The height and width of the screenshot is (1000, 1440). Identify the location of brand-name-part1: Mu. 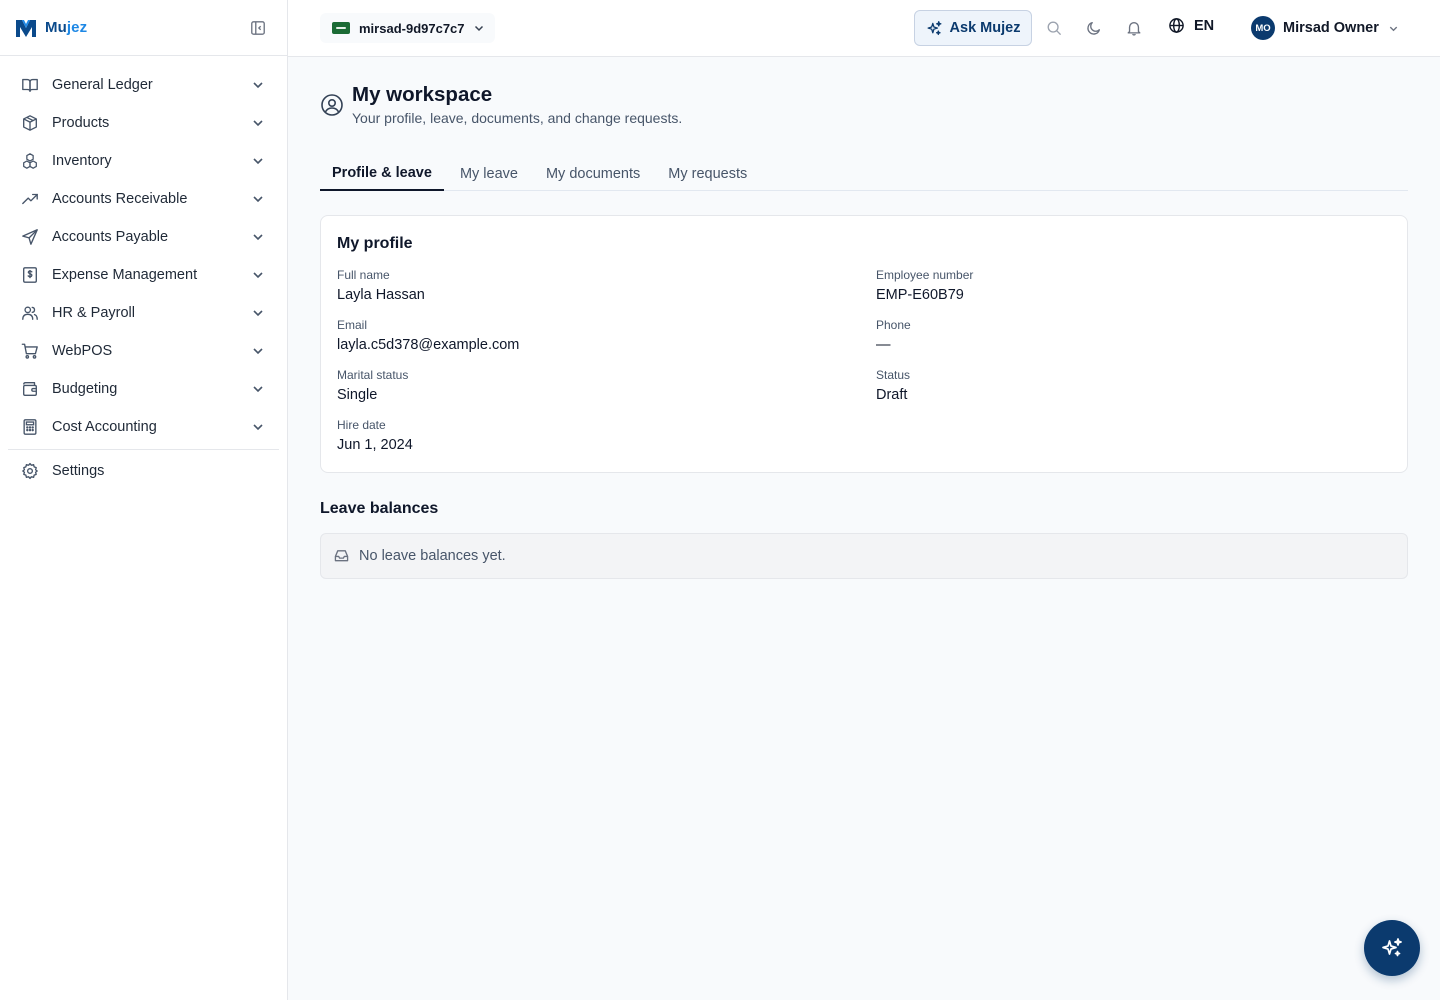
(56, 27).